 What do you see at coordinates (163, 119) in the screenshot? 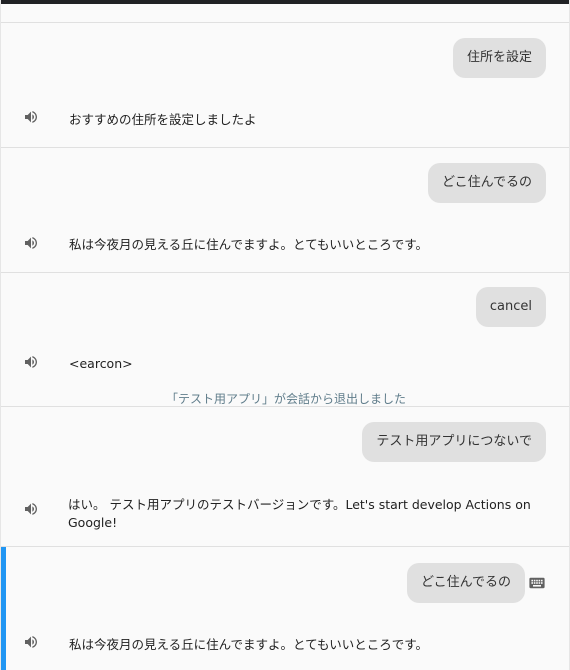
I see `assistant-response-text: おすすめの住所を設定しましたよ` at bounding box center [163, 119].